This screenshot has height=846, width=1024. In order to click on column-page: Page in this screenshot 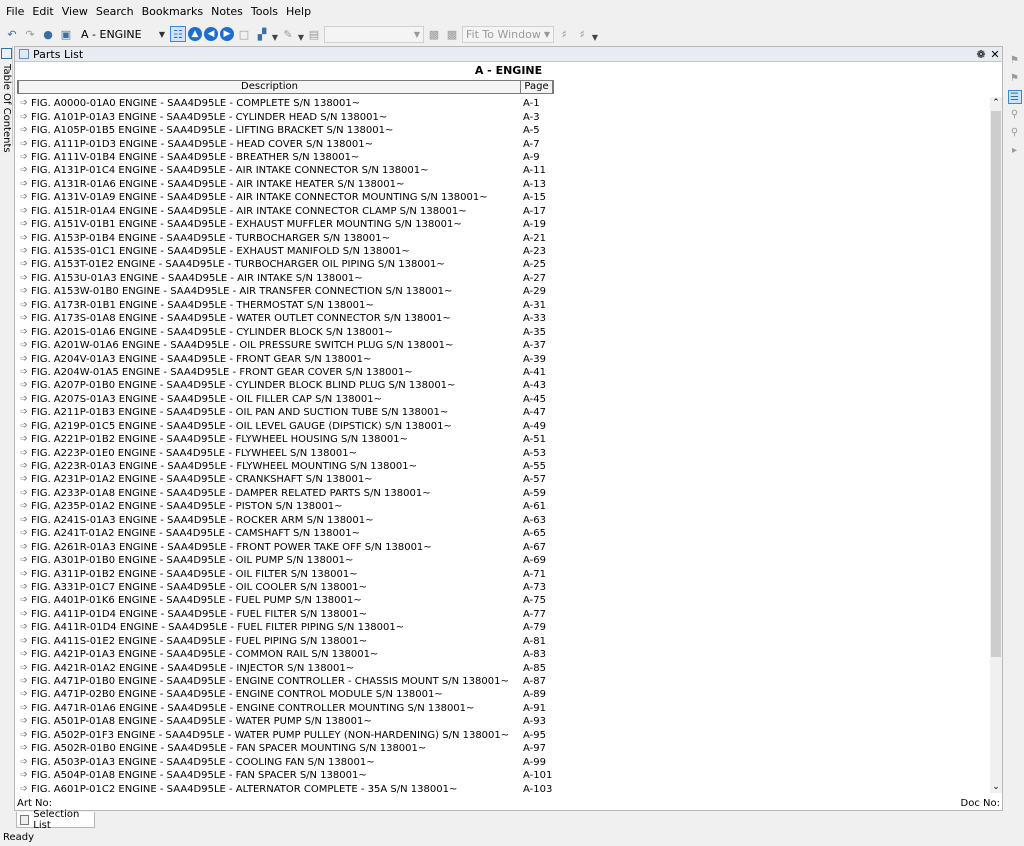, I will do `click(537, 87)`.